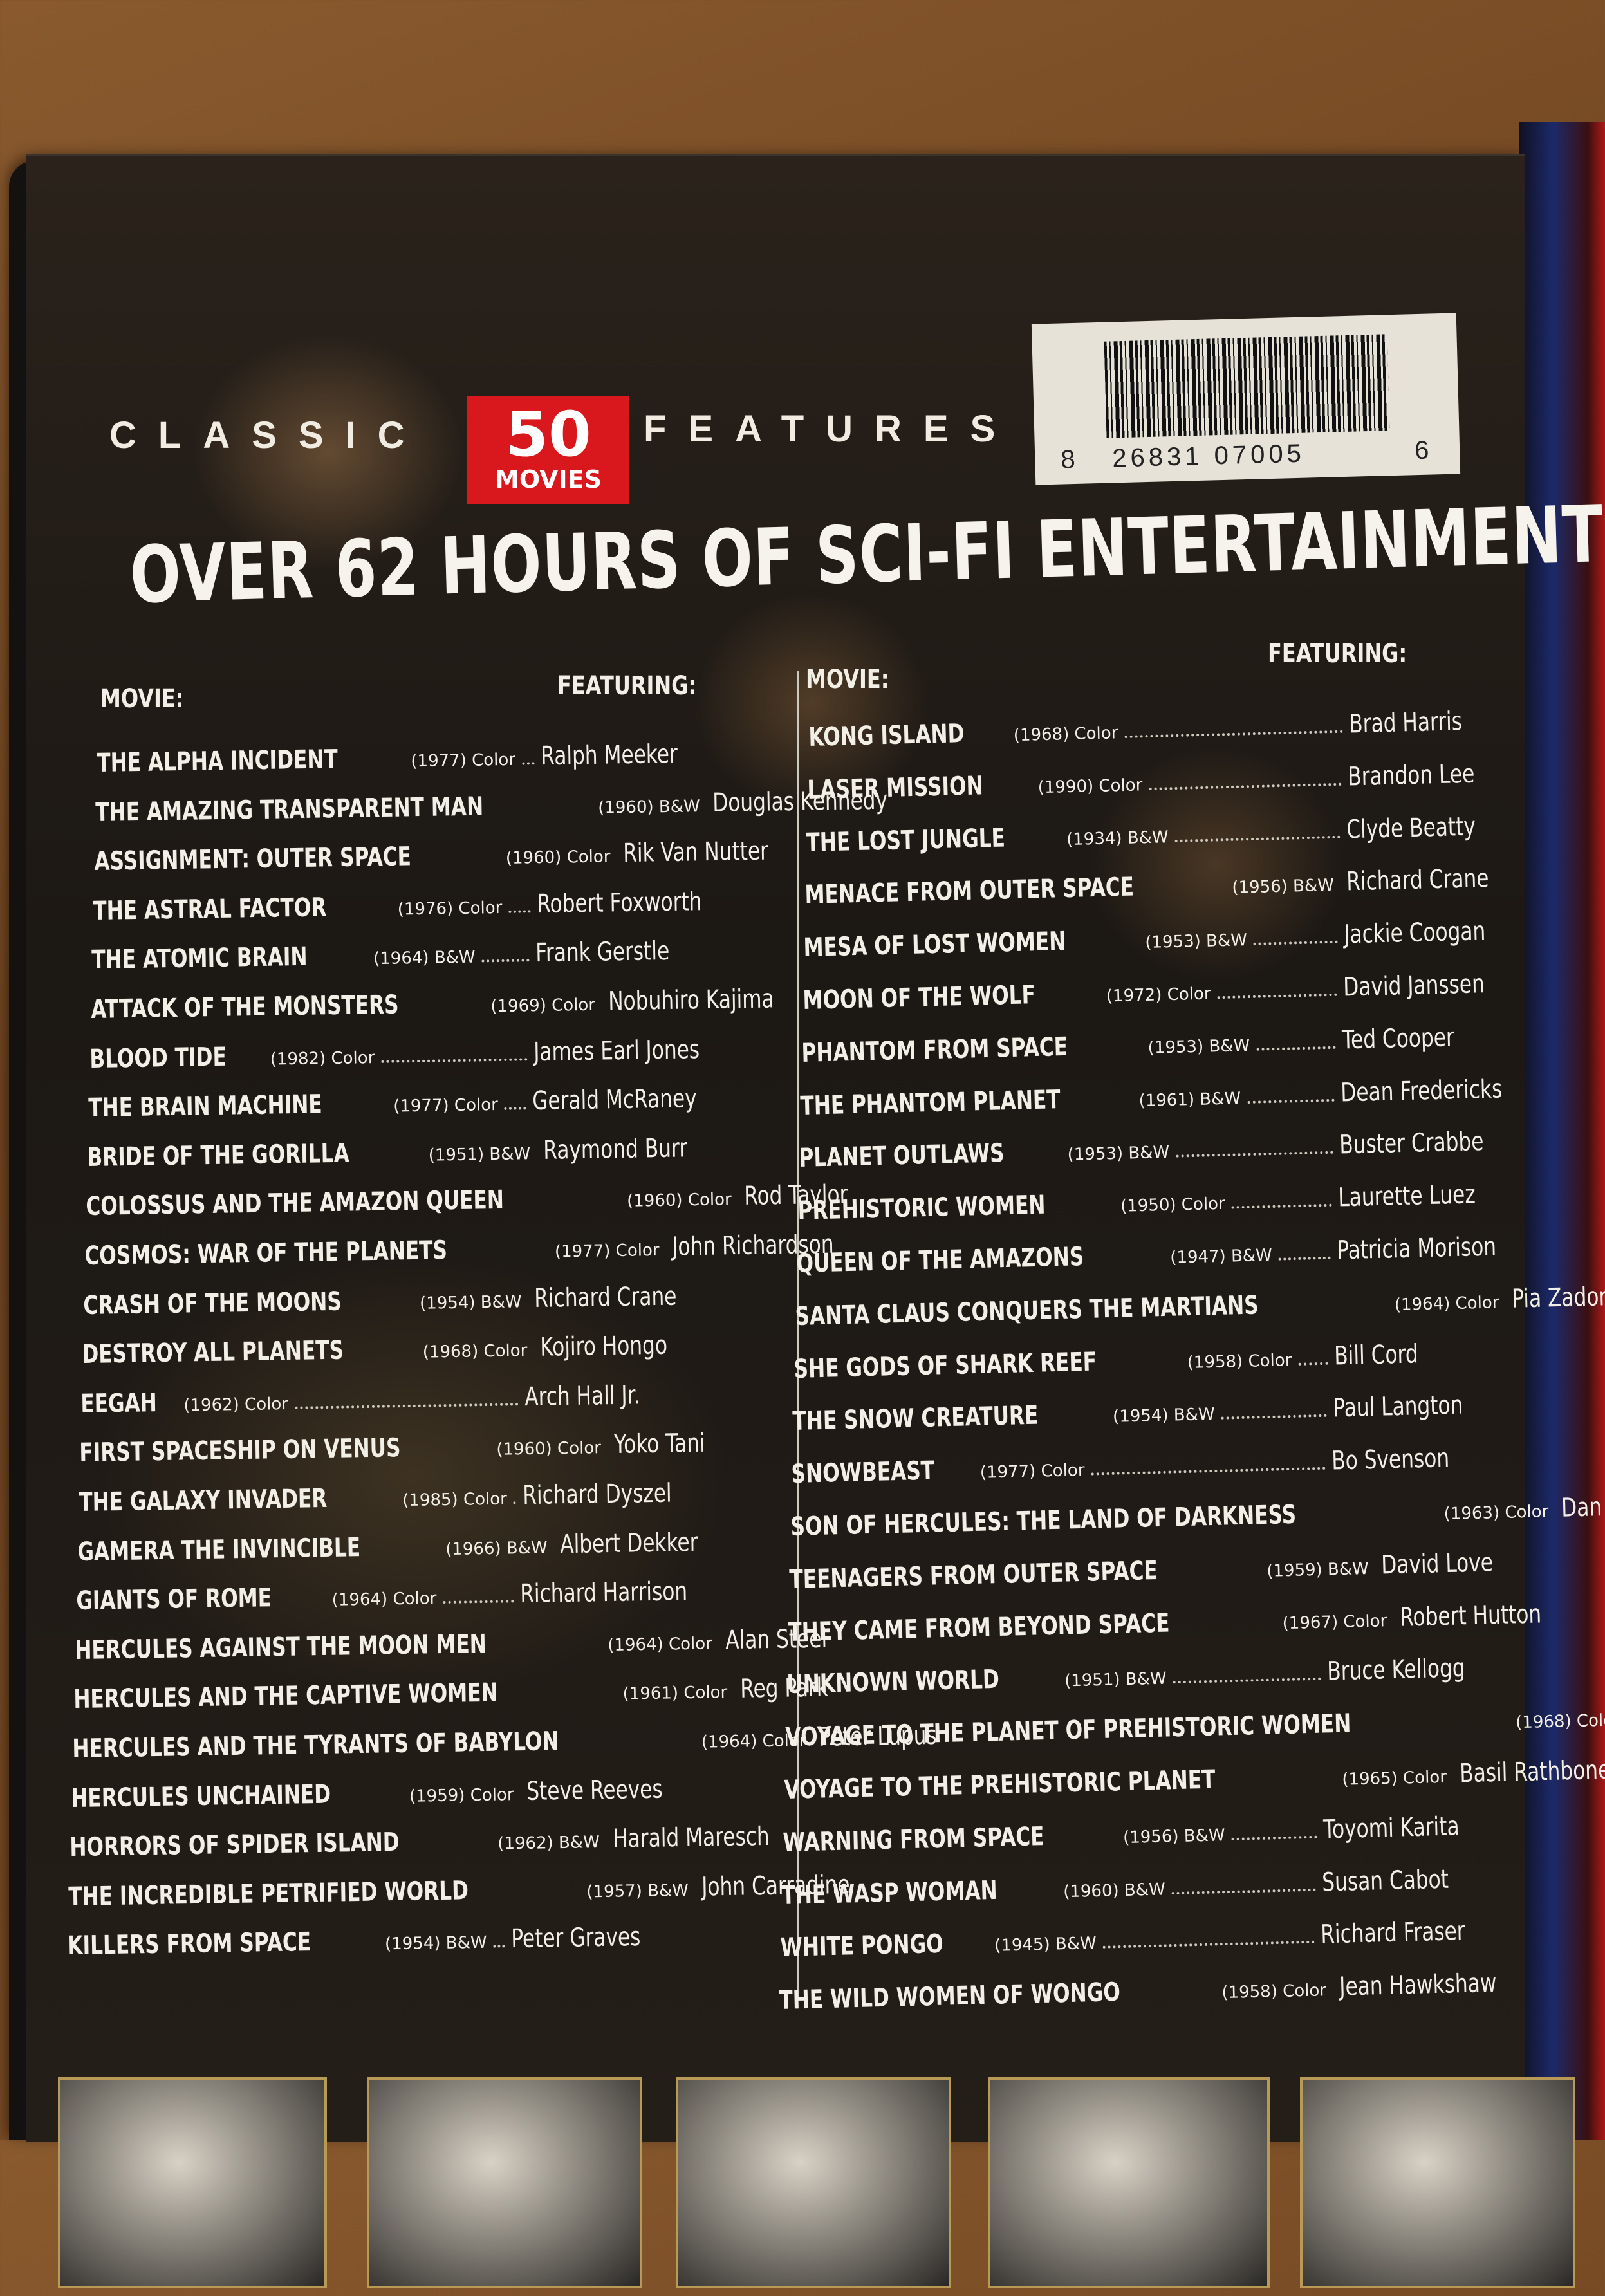 This screenshot has height=2296, width=1605. Describe the element at coordinates (1532, 1772) in the screenshot. I see `featured-actor: Basil Rathbone` at that location.